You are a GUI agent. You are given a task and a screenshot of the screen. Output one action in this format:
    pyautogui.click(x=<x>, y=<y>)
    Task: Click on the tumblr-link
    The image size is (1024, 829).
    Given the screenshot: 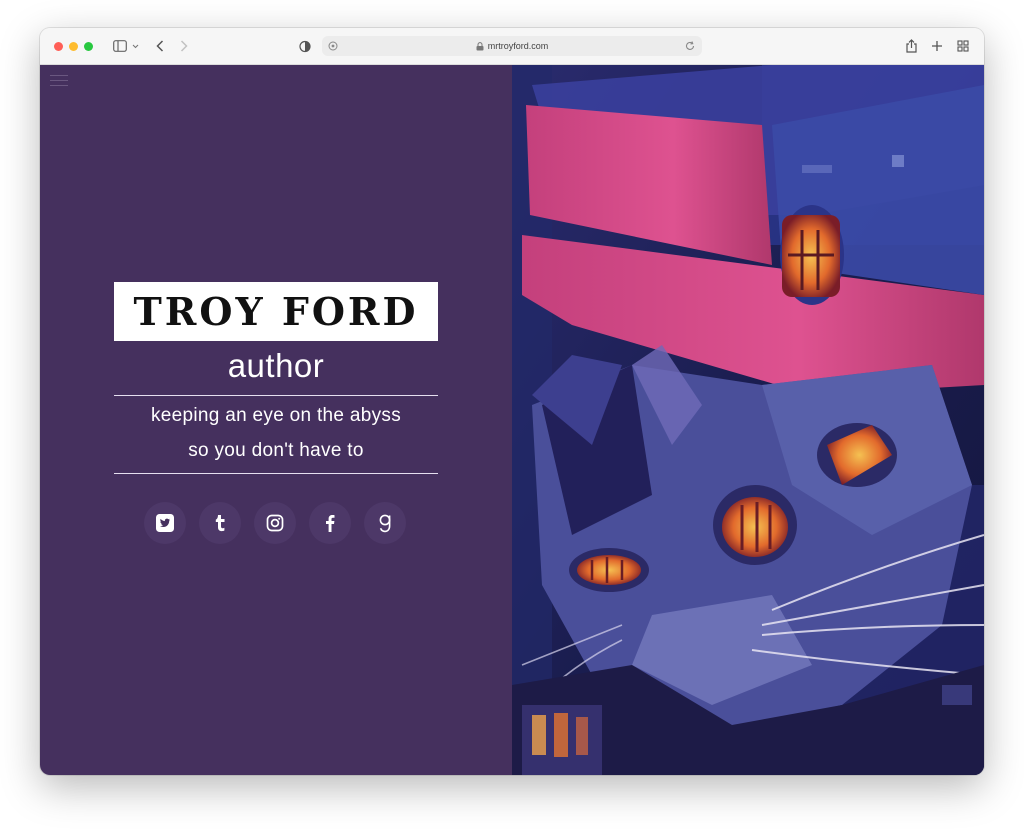 What is the action you would take?
    pyautogui.click(x=220, y=523)
    